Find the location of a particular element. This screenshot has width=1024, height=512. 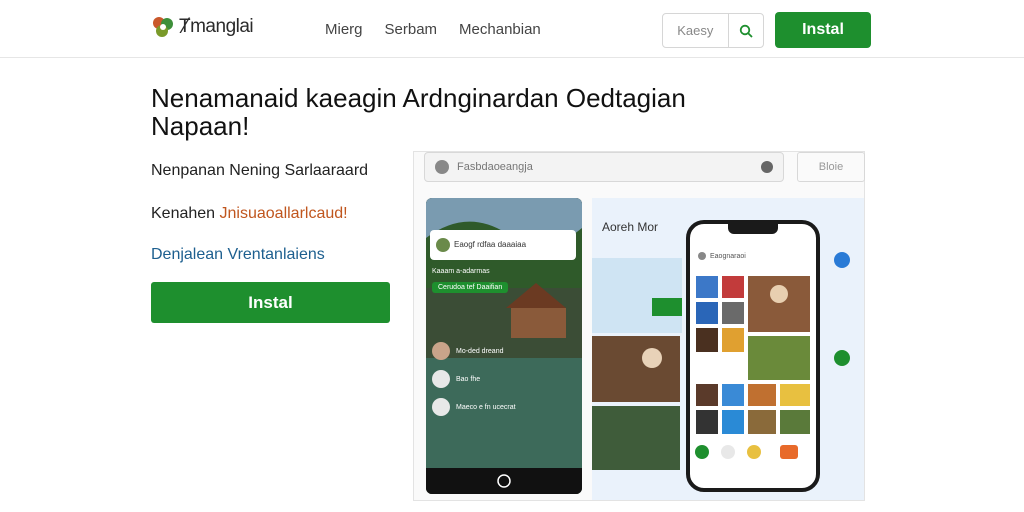

preview-pill: Cerudoa tef Daaifian is located at coordinates (470, 287).